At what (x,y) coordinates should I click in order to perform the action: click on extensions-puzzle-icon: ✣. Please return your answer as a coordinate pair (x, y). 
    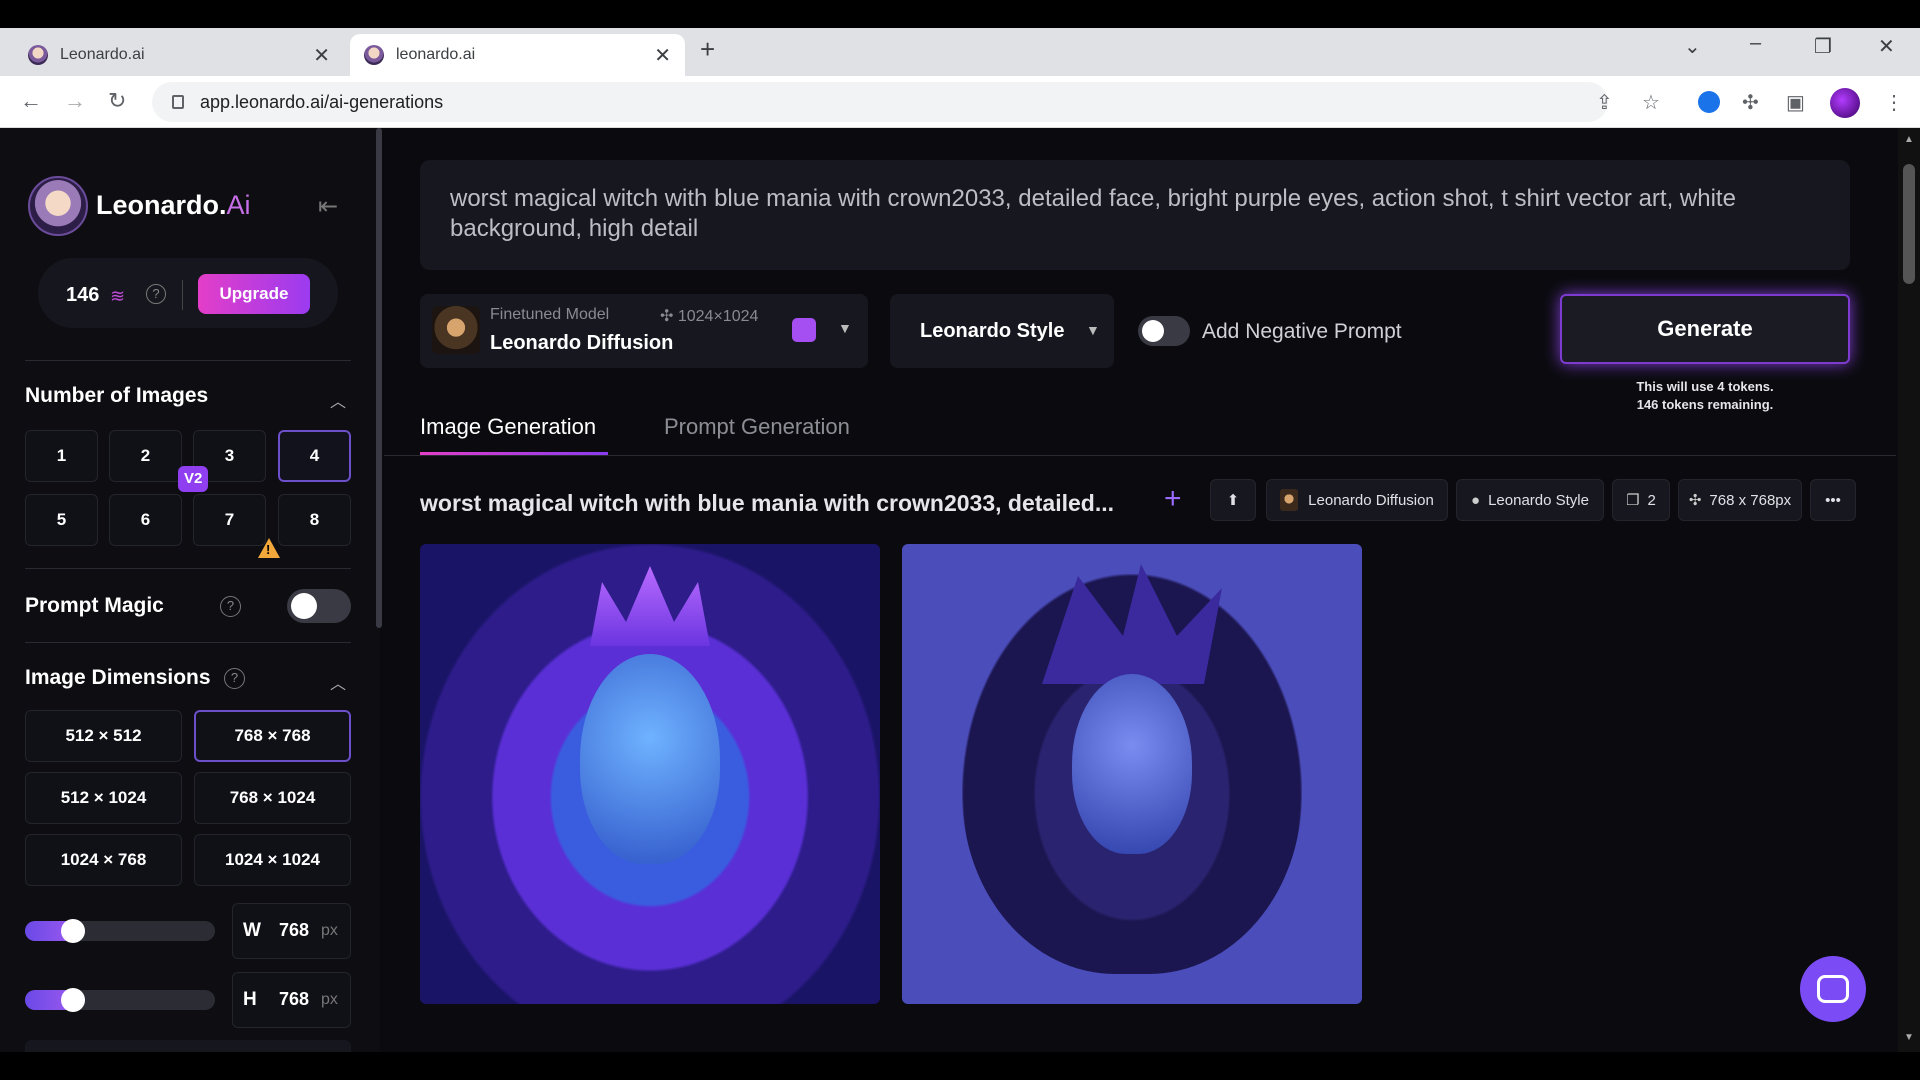
    Looking at the image, I should click on (1750, 102).